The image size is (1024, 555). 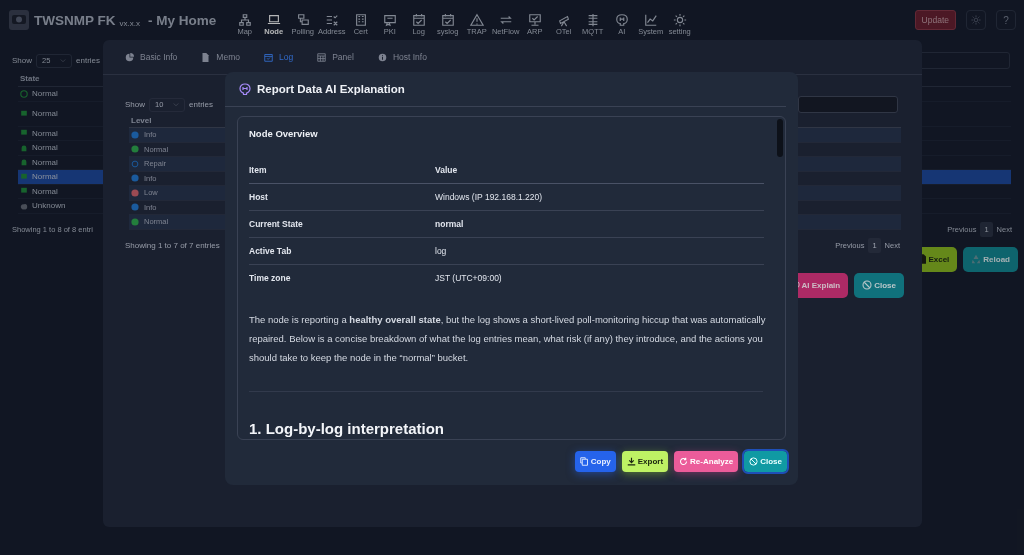 I want to click on copy-button: Copy, so click(x=595, y=461).